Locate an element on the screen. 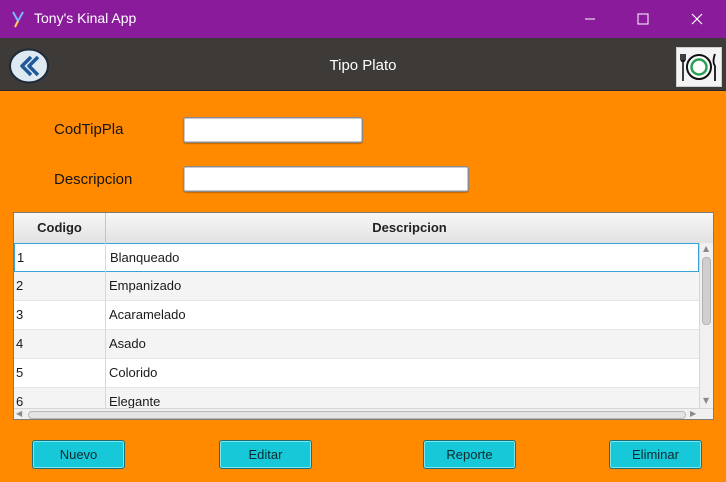 The width and height of the screenshot is (726, 482). cell-codigo: 1 is located at coordinates (21, 257).